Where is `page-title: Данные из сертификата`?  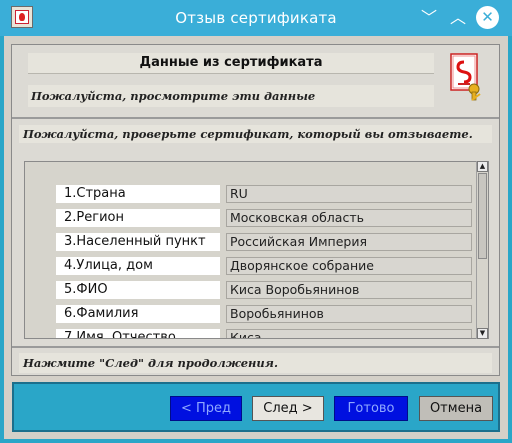 page-title: Данные из сертификата is located at coordinates (231, 63).